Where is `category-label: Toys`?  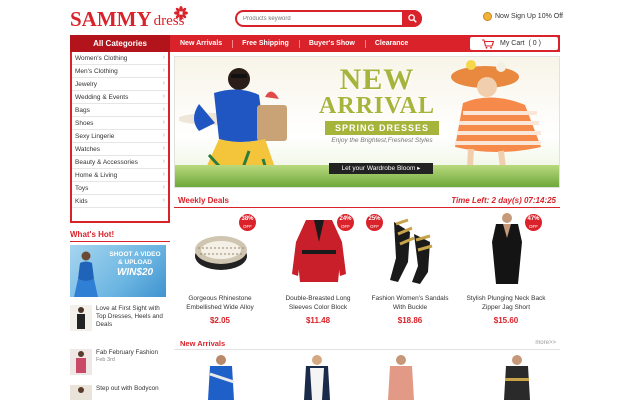 category-label: Toys is located at coordinates (82, 188).